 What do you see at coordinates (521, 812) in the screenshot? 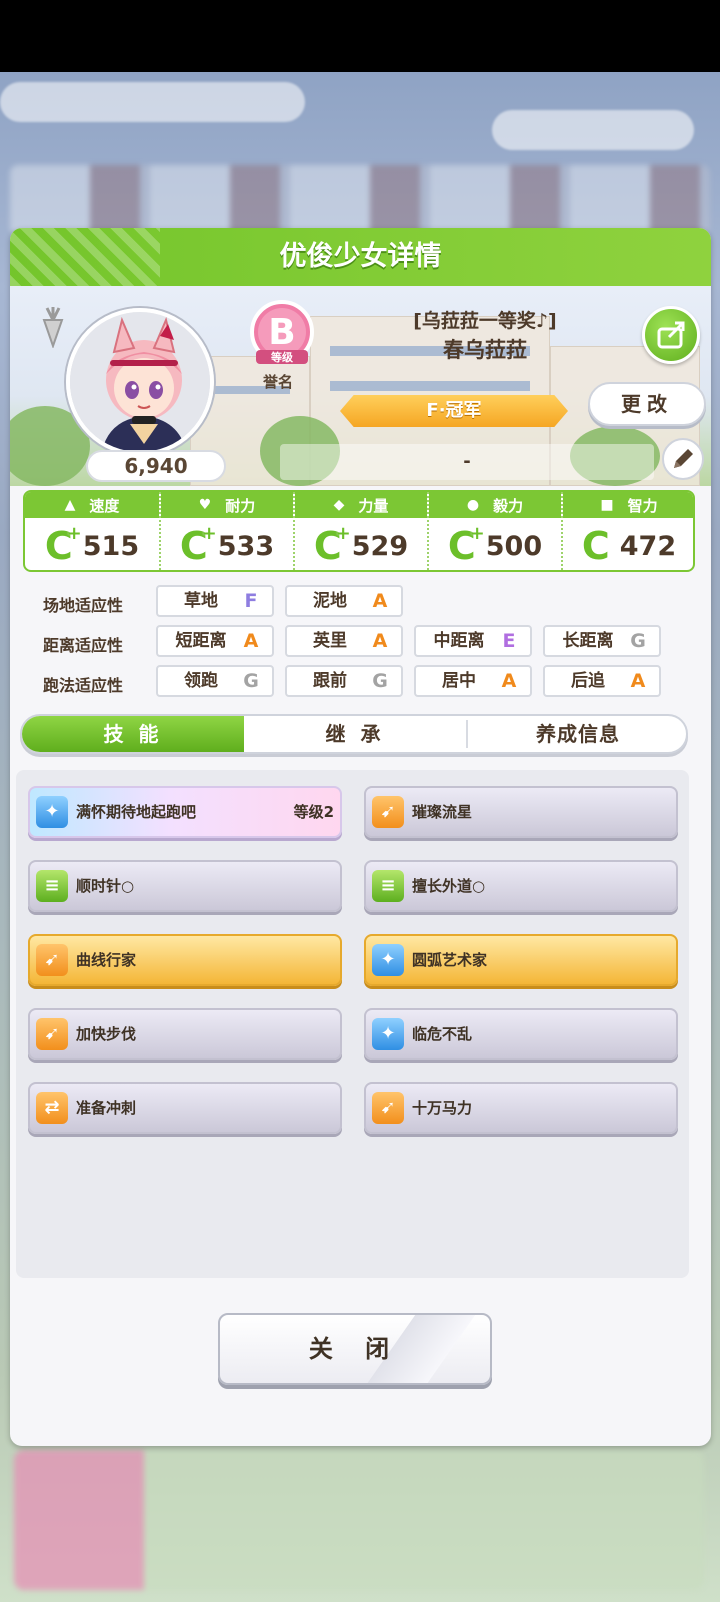
I see `skill-item: ➹ 璀璨流星` at bounding box center [521, 812].